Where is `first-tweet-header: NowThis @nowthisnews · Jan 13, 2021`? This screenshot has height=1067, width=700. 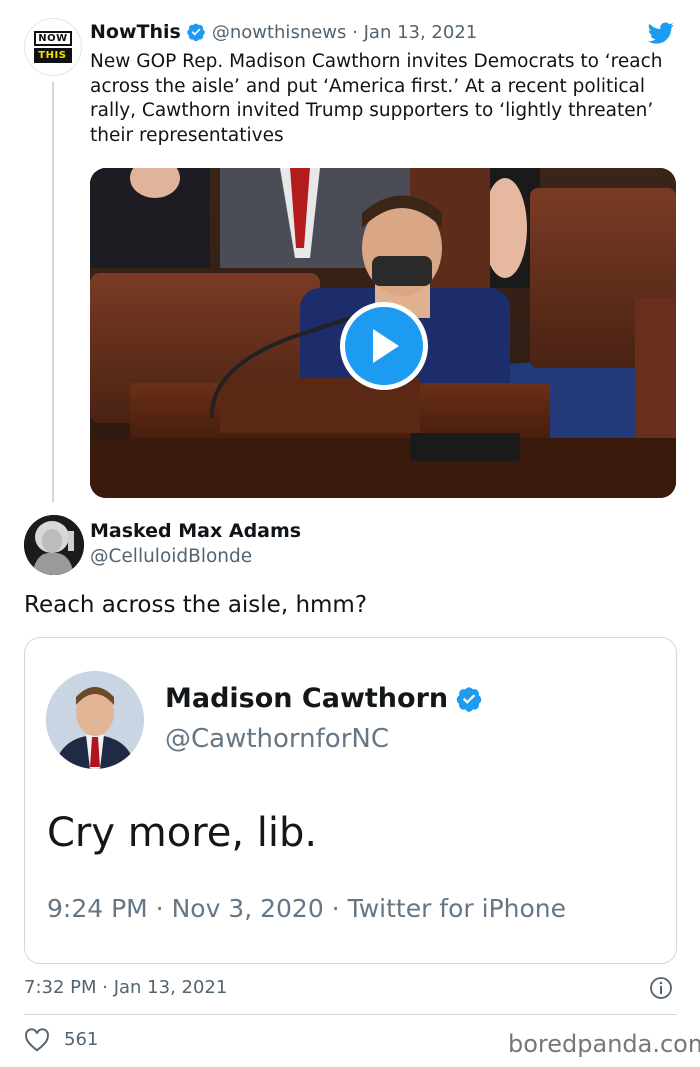
first-tweet-header: NowThis @nowthisnews · Jan 13, 2021 is located at coordinates (283, 32).